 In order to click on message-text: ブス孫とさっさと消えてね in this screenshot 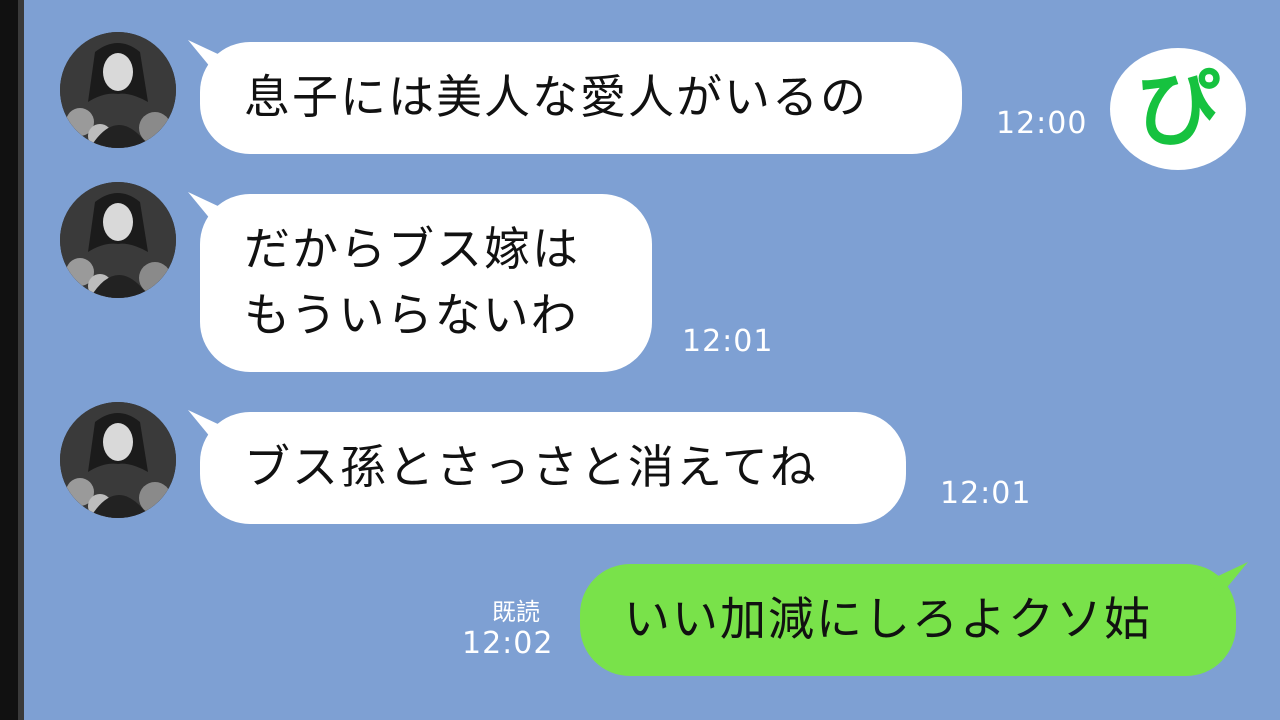, I will do `click(531, 467)`.